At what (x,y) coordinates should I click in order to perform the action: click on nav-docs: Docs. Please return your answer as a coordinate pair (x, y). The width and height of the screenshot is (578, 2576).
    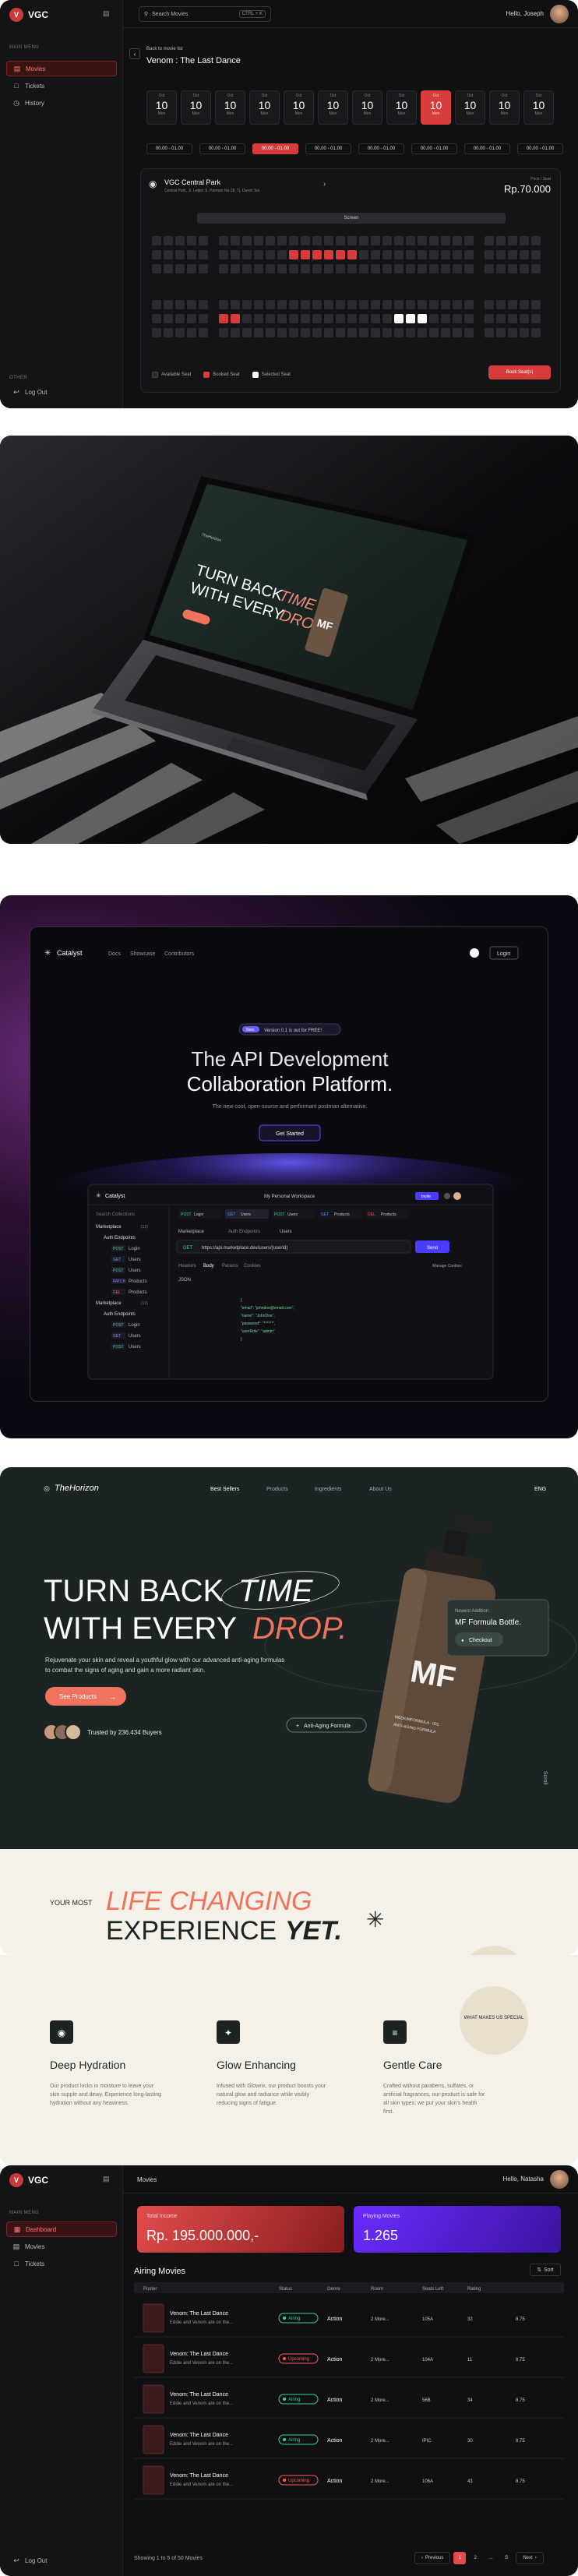
    Looking at the image, I should click on (114, 954).